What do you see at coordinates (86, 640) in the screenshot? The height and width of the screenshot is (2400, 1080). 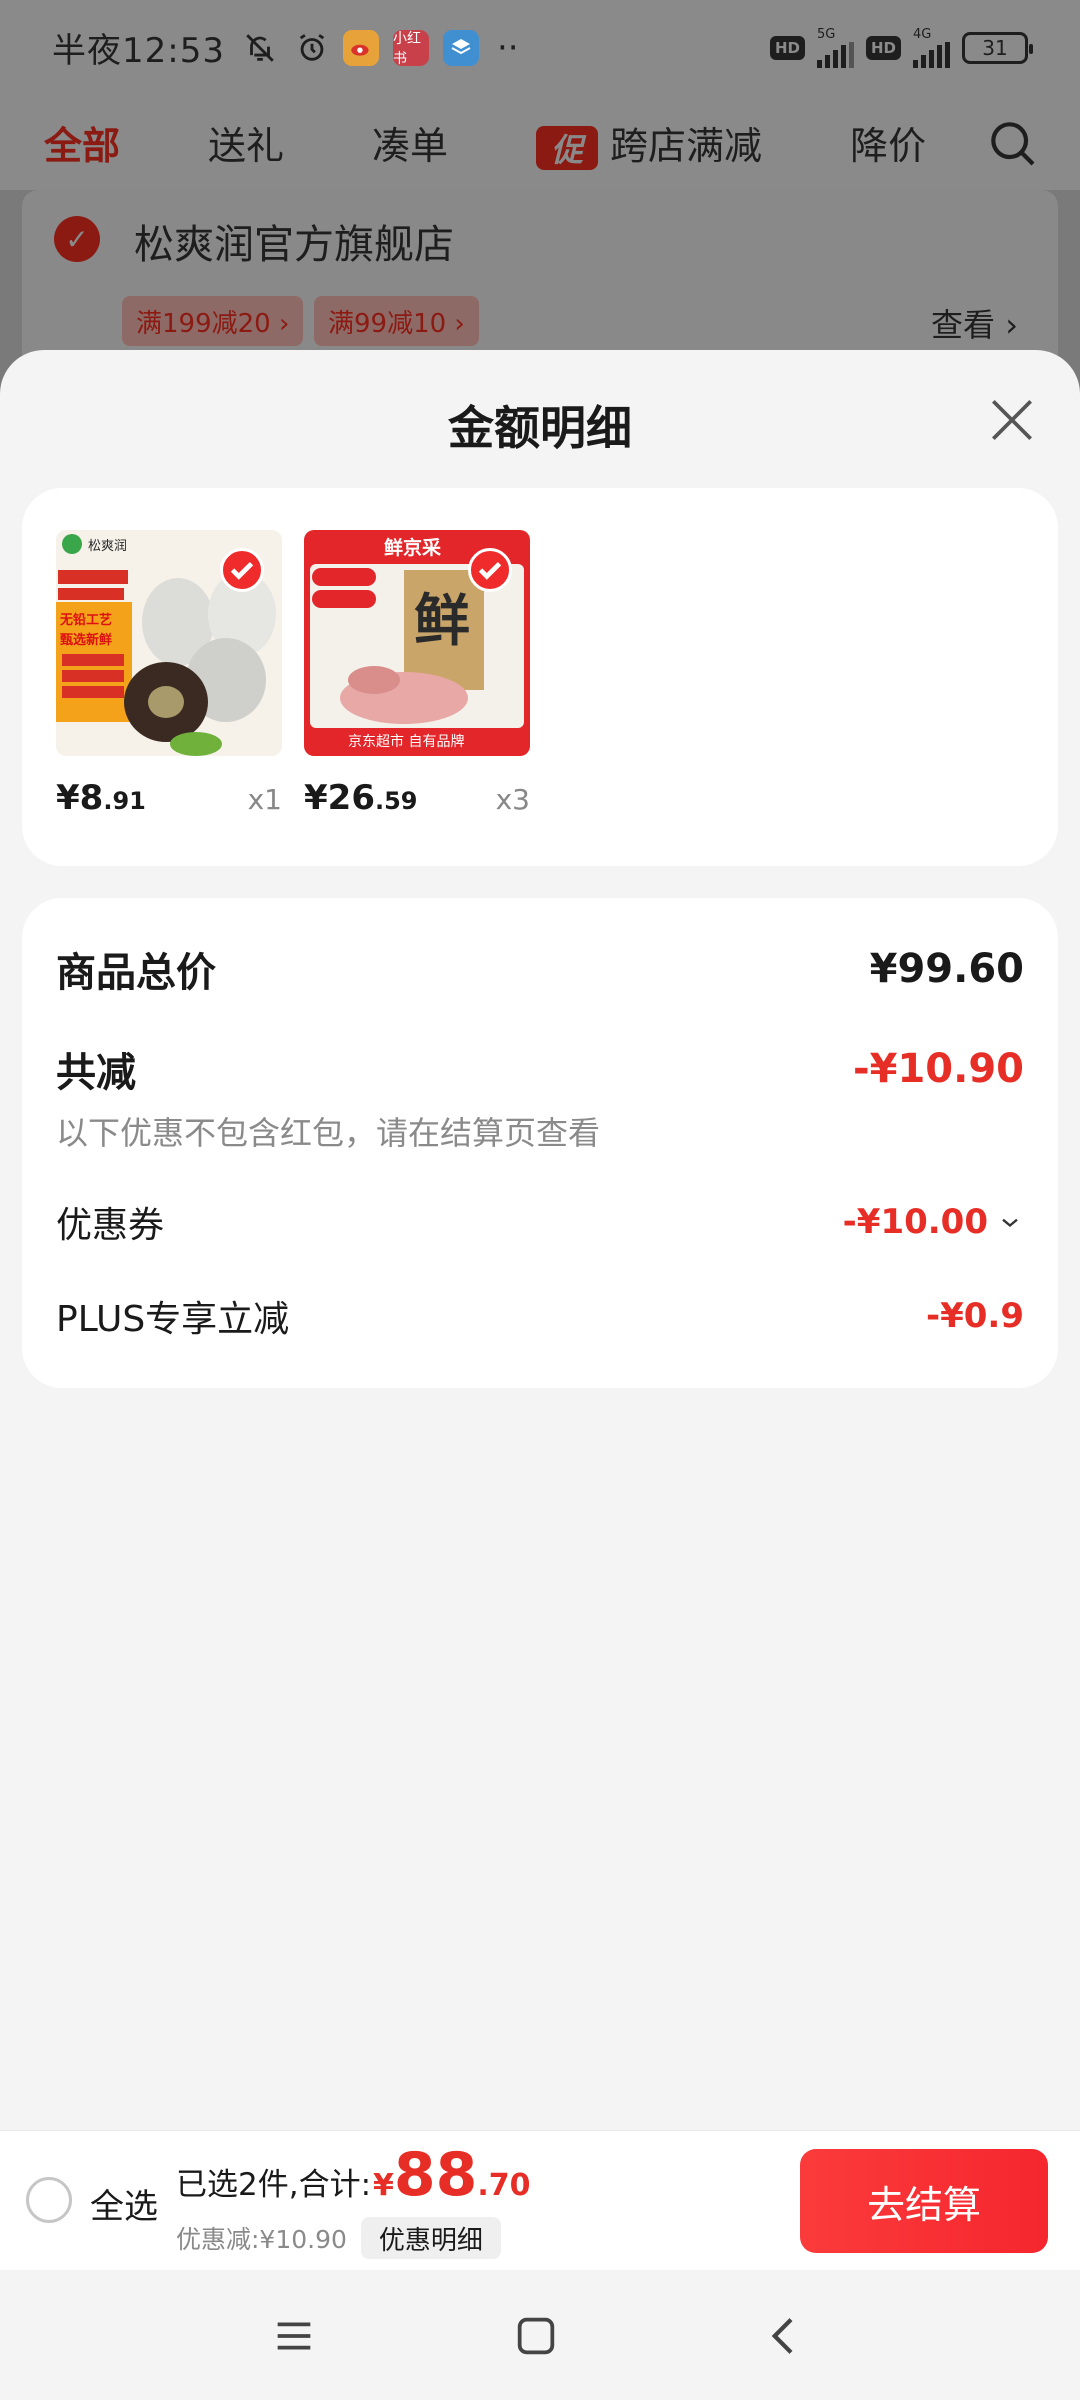 I see `svg-text: 甄选新鲜` at bounding box center [86, 640].